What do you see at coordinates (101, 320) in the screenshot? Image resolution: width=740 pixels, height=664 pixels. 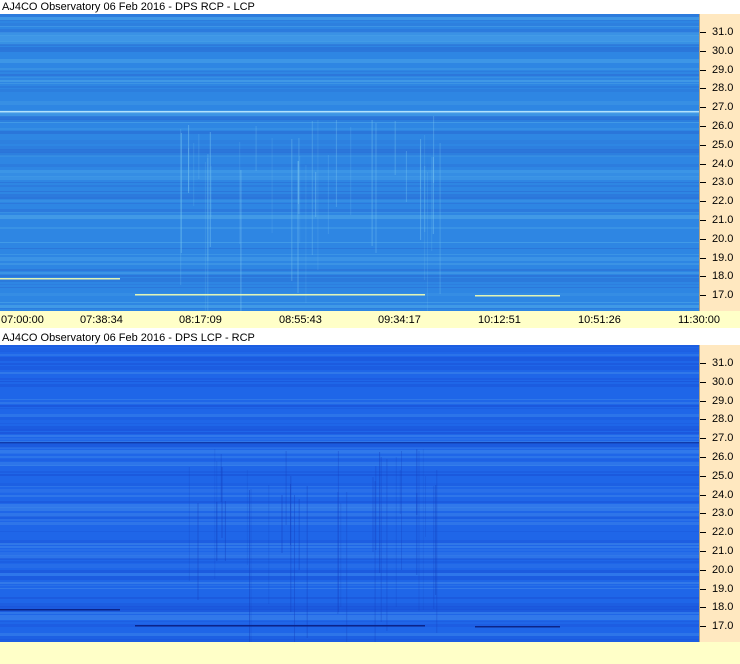 I see `time-label: 07:38:34` at bounding box center [101, 320].